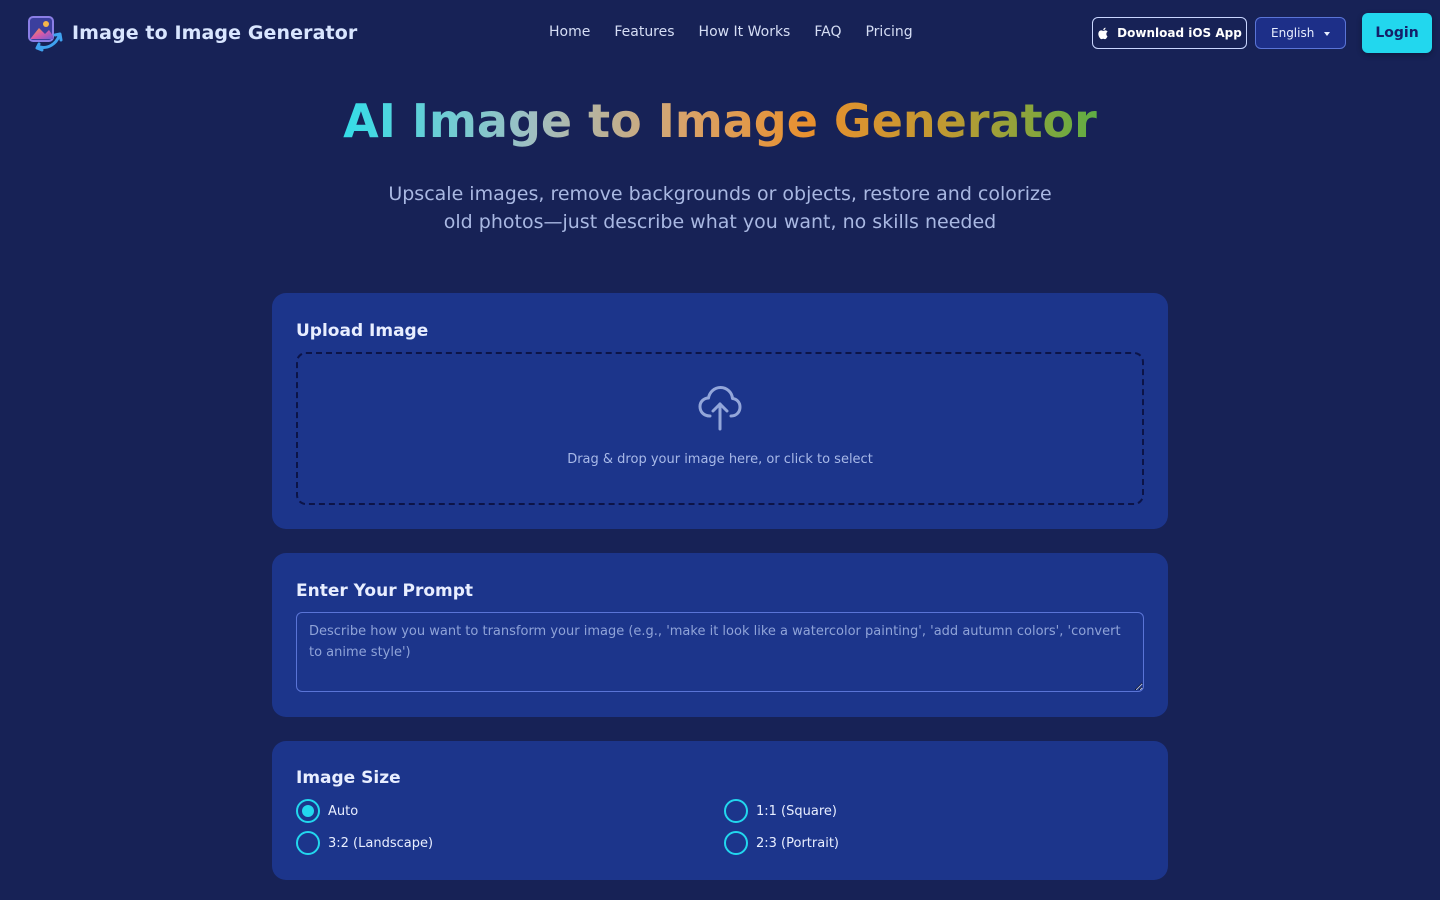 Image resolution: width=1440 pixels, height=900 pixels. I want to click on size-option-landscape: 3:2 (Landscape), so click(364, 843).